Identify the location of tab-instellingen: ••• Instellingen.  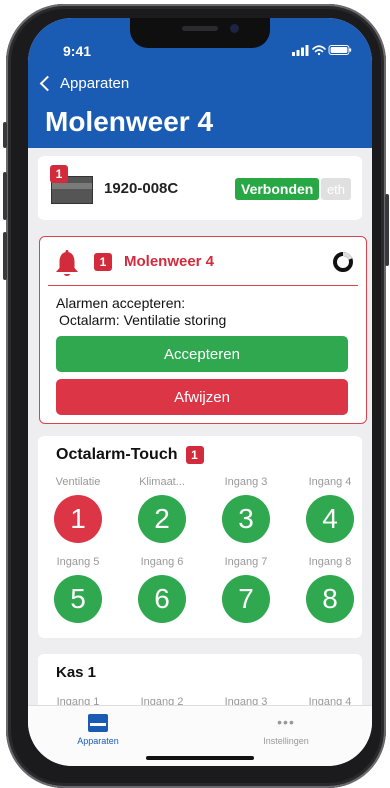
(286, 730).